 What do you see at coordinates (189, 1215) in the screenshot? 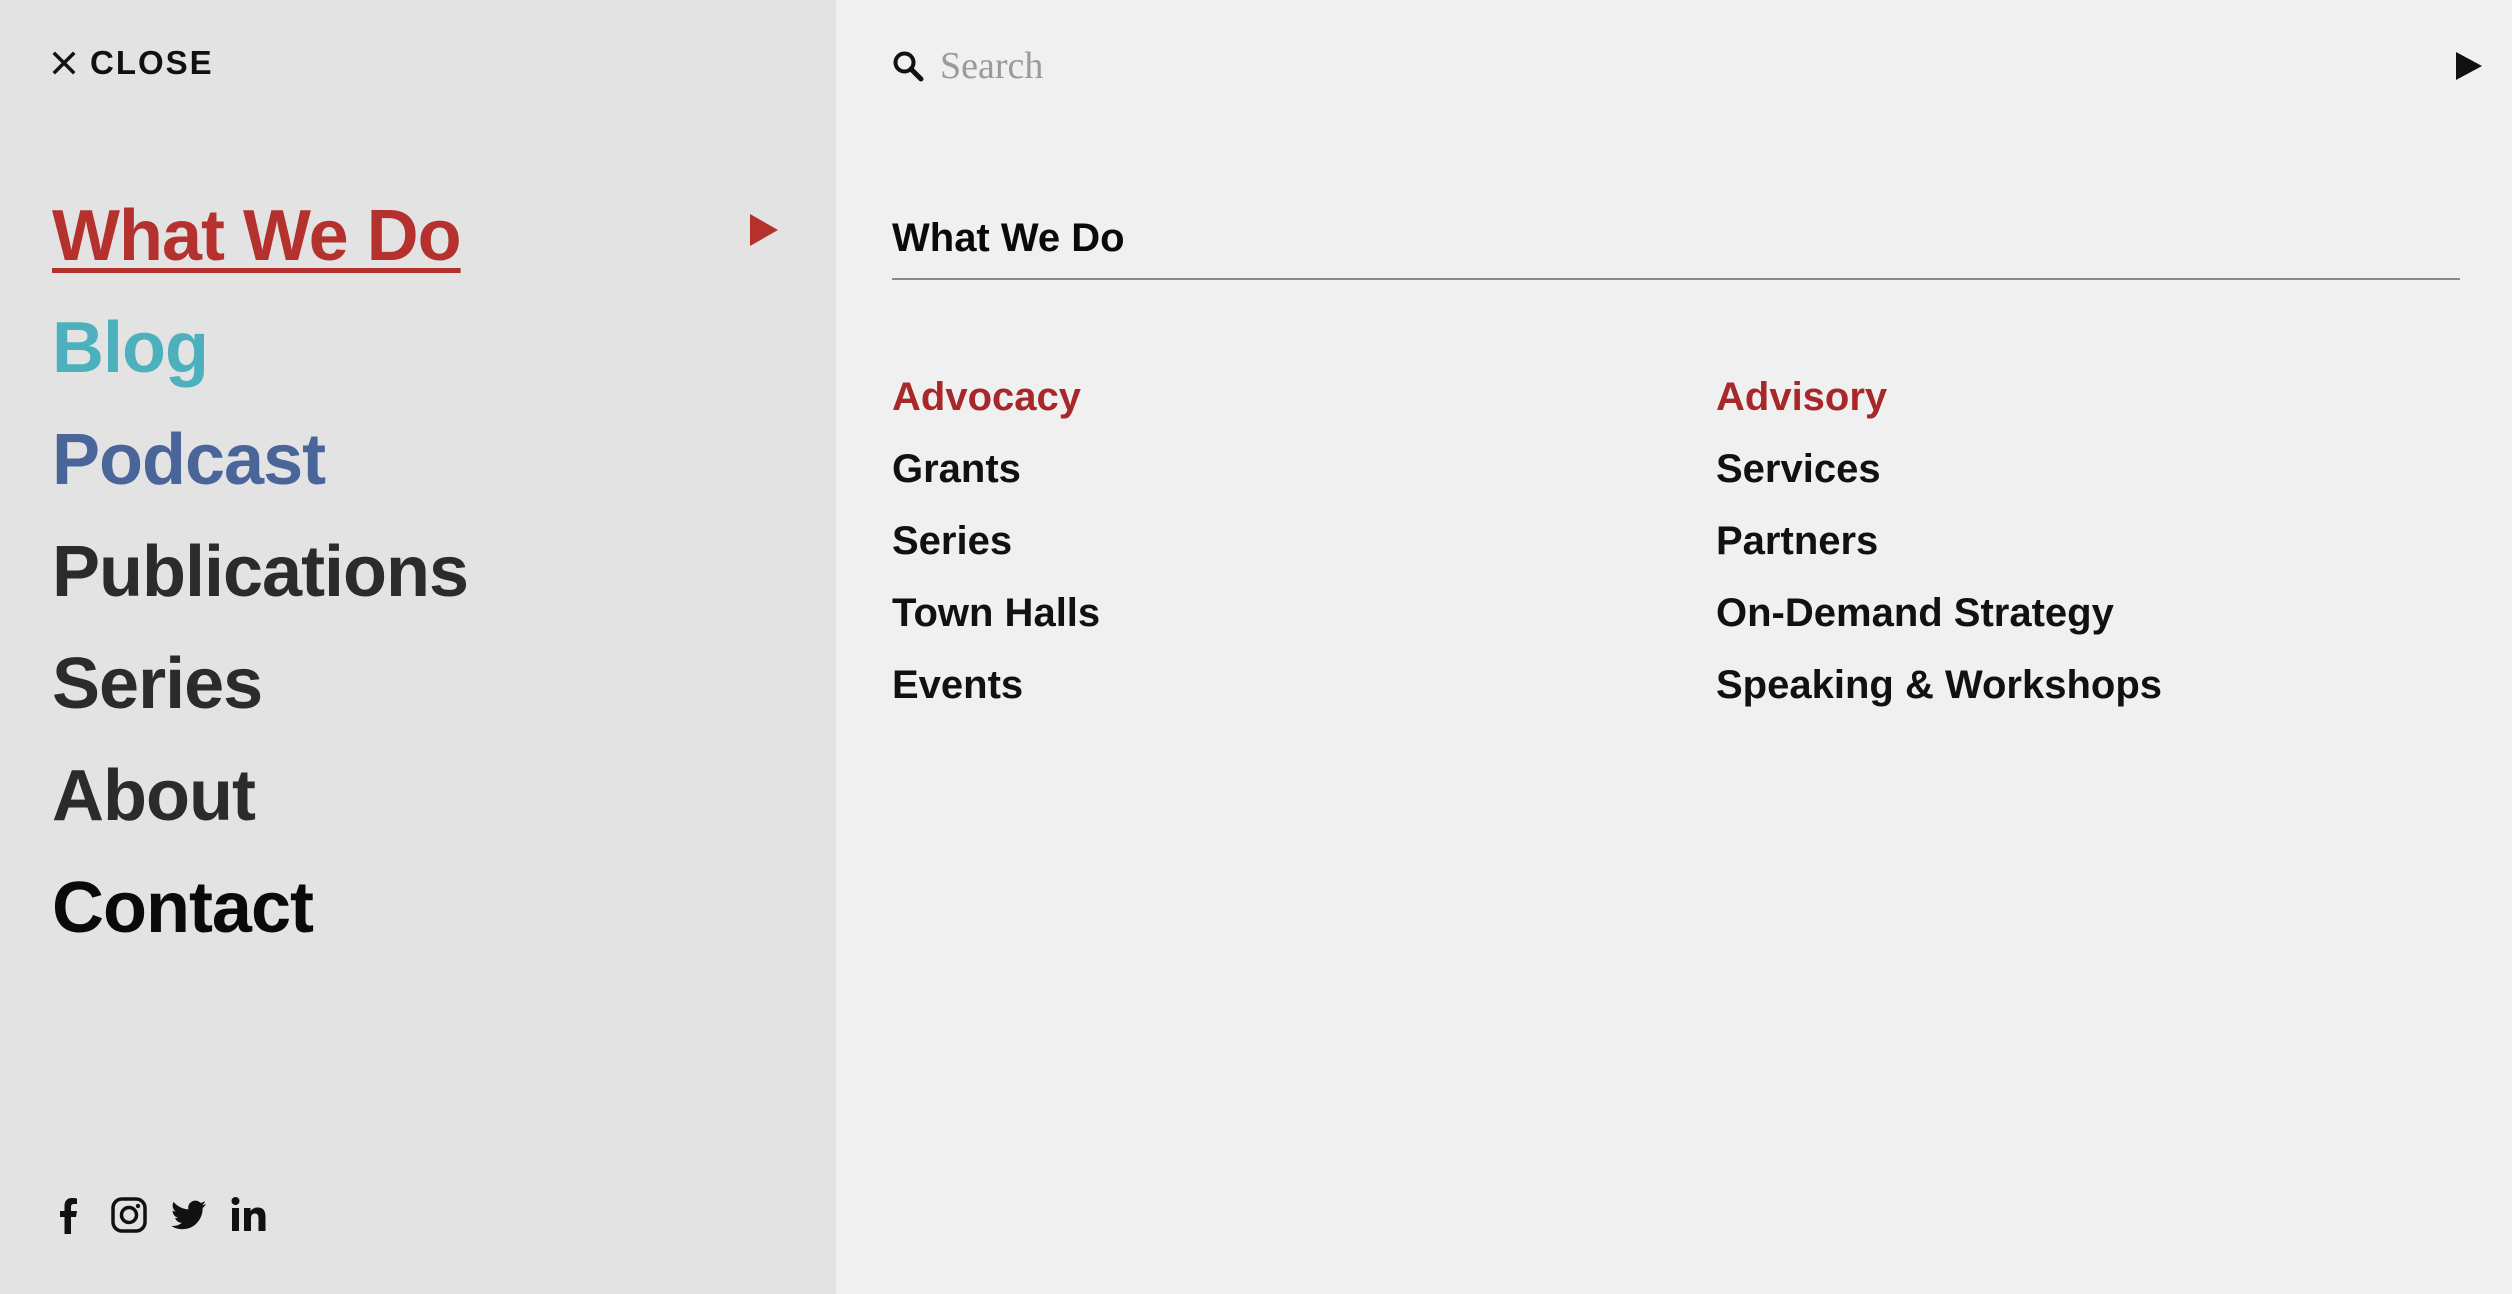
I see `twitter-icon` at bounding box center [189, 1215].